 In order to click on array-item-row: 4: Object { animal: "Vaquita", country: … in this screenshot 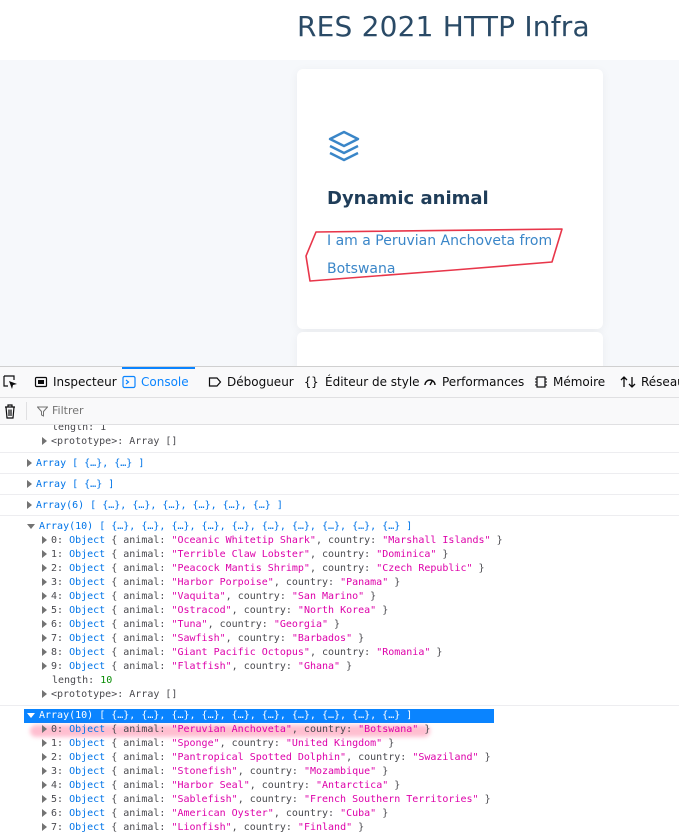, I will do `click(360, 597)`.